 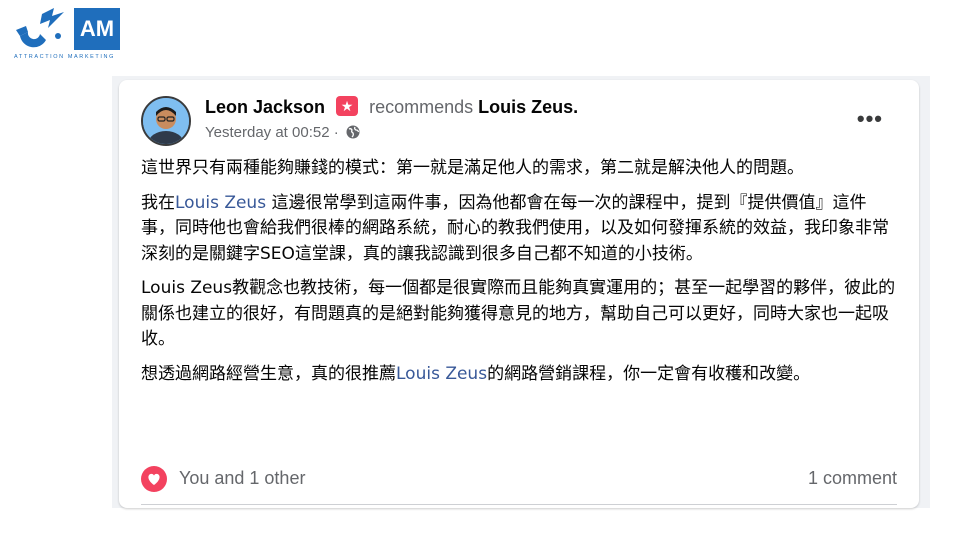 I want to click on star-icon: ★, so click(x=347, y=106).